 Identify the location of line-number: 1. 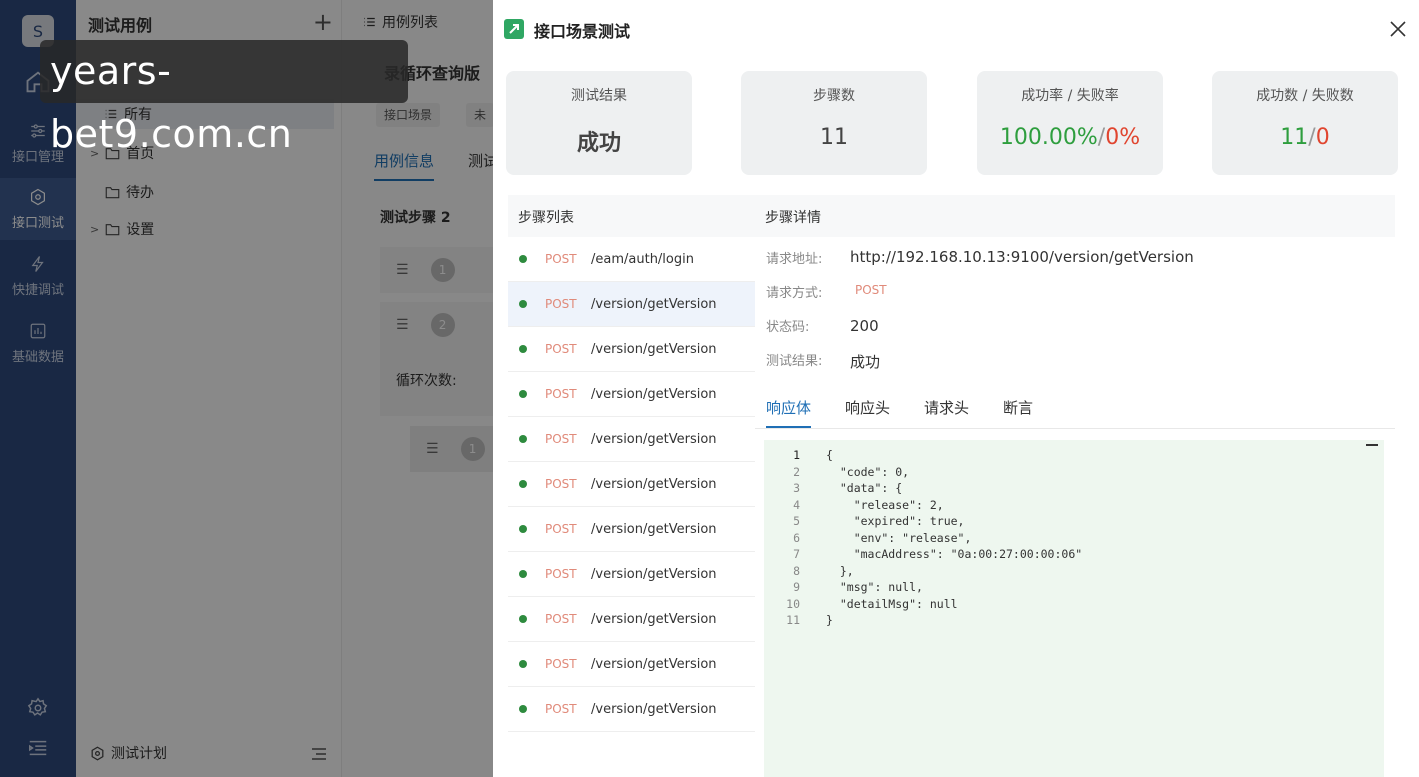
(796, 455).